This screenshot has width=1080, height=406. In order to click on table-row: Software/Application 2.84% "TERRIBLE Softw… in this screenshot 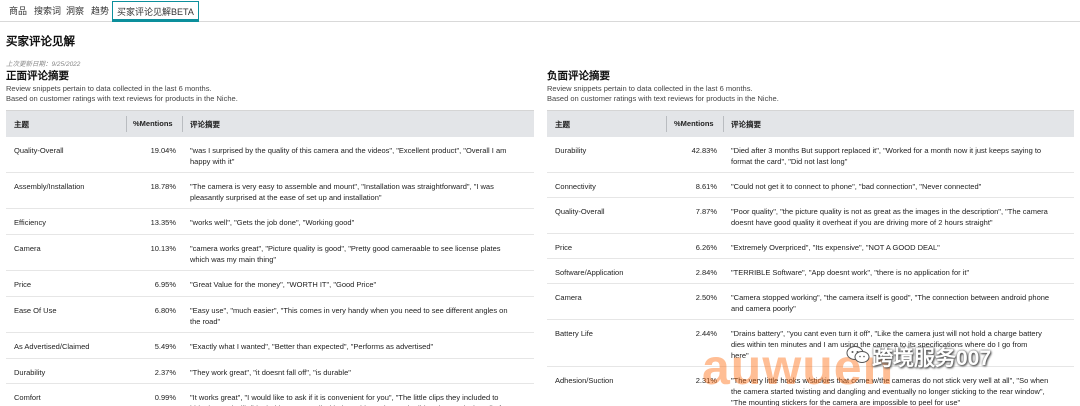, I will do `click(810, 271)`.